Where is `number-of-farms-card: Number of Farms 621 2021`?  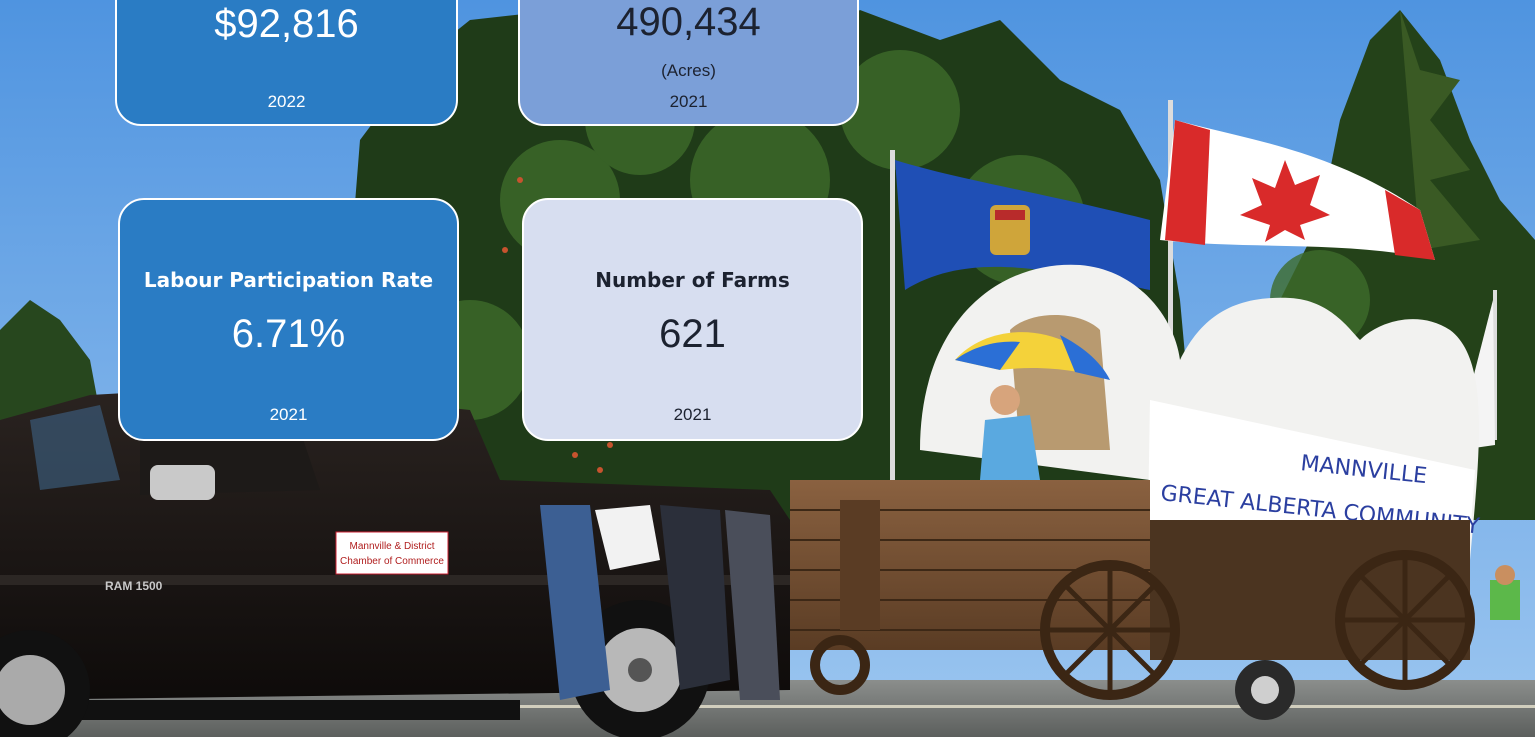
number-of-farms-card: Number of Farms 621 2021 is located at coordinates (692, 319).